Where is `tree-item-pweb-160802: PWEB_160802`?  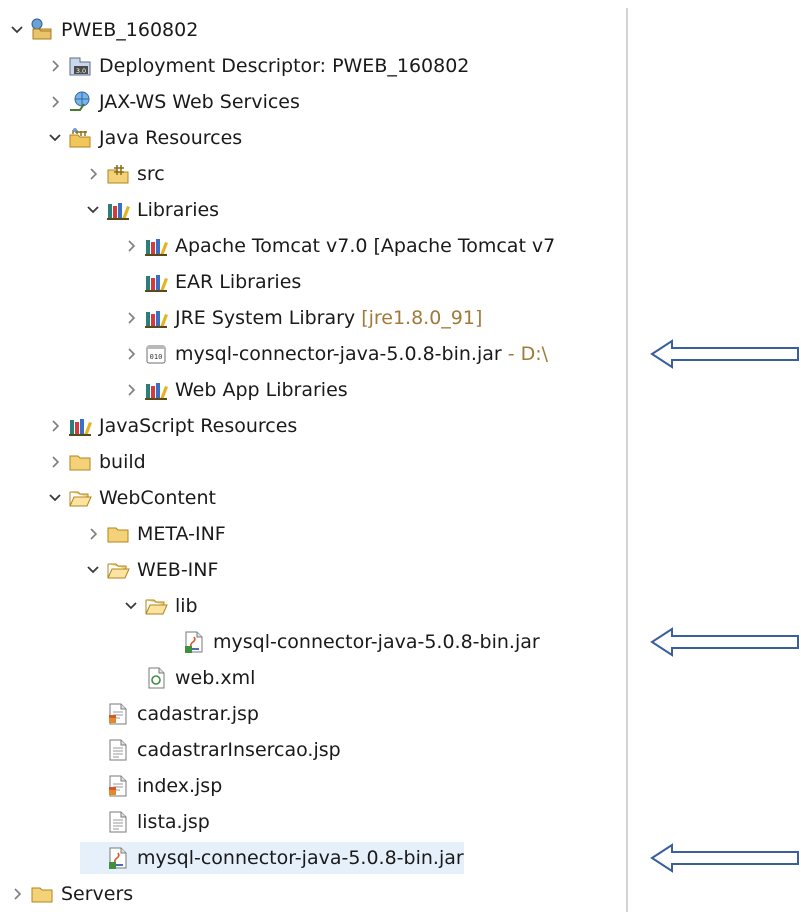 tree-item-pweb-160802: PWEB_160802 is located at coordinates (101, 30).